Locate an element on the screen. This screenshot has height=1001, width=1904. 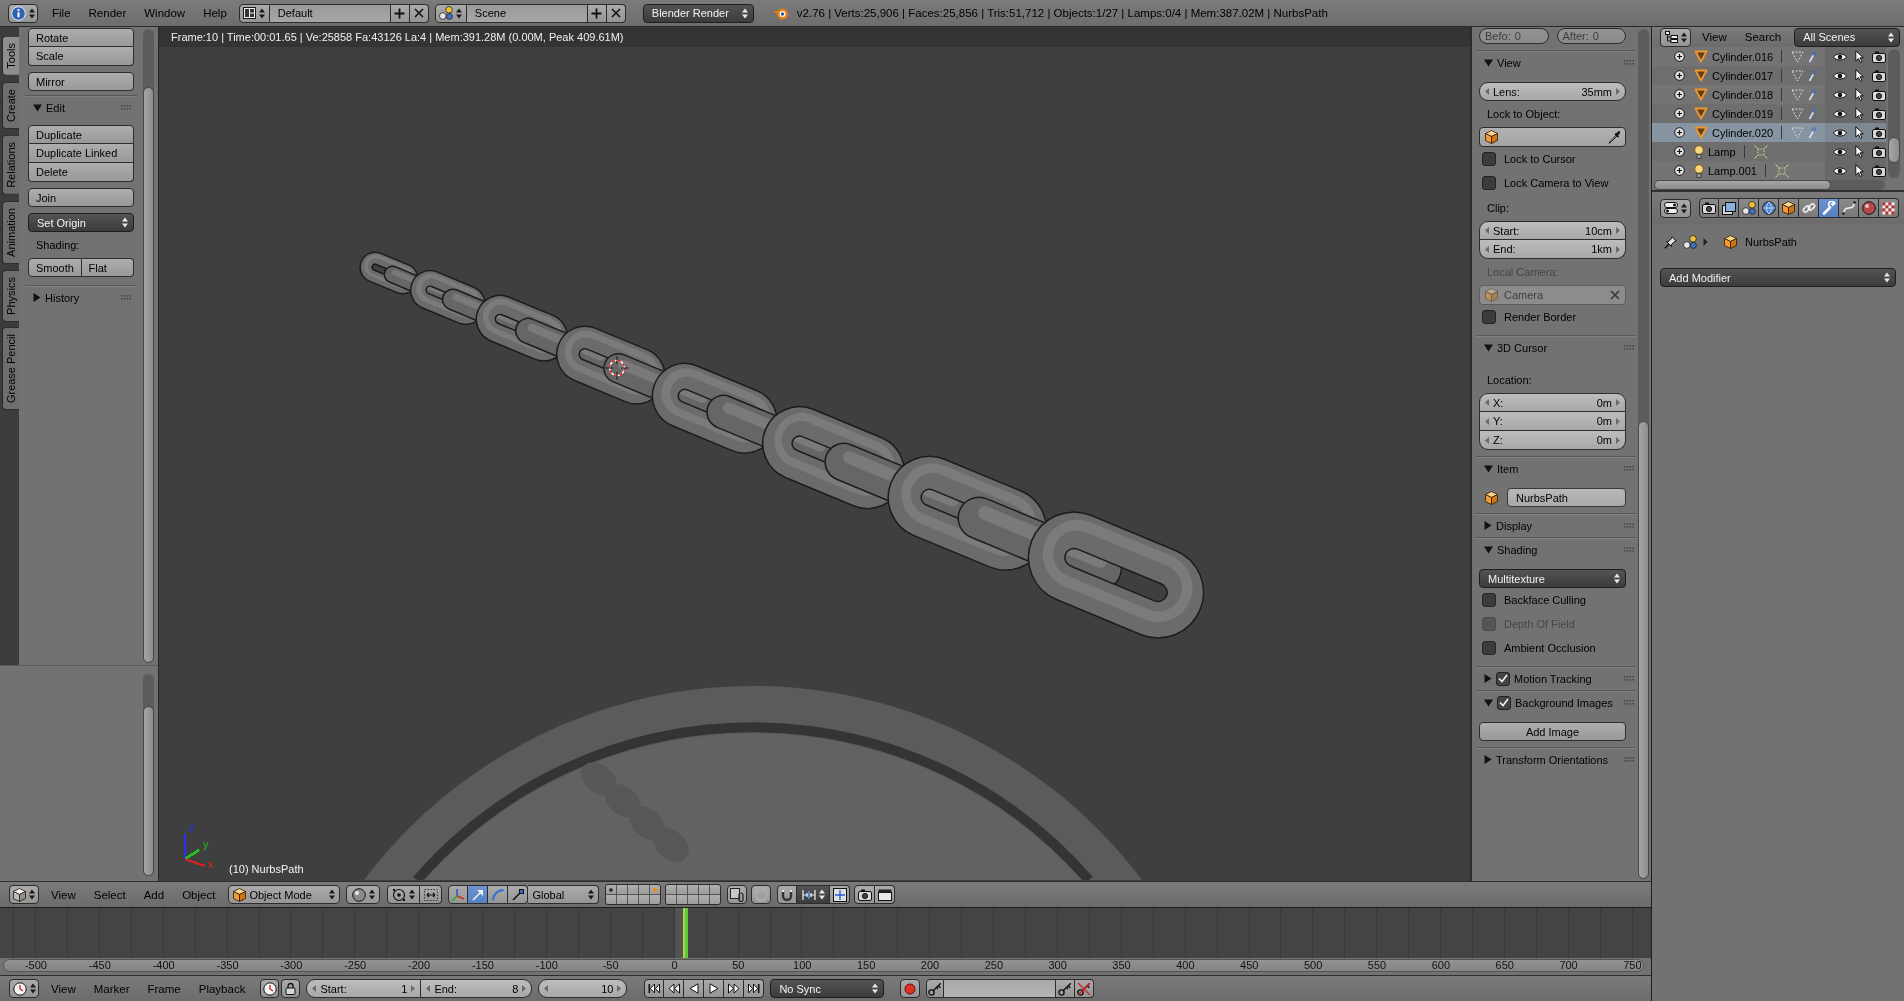
current-frame-line is located at coordinates (687, 933).